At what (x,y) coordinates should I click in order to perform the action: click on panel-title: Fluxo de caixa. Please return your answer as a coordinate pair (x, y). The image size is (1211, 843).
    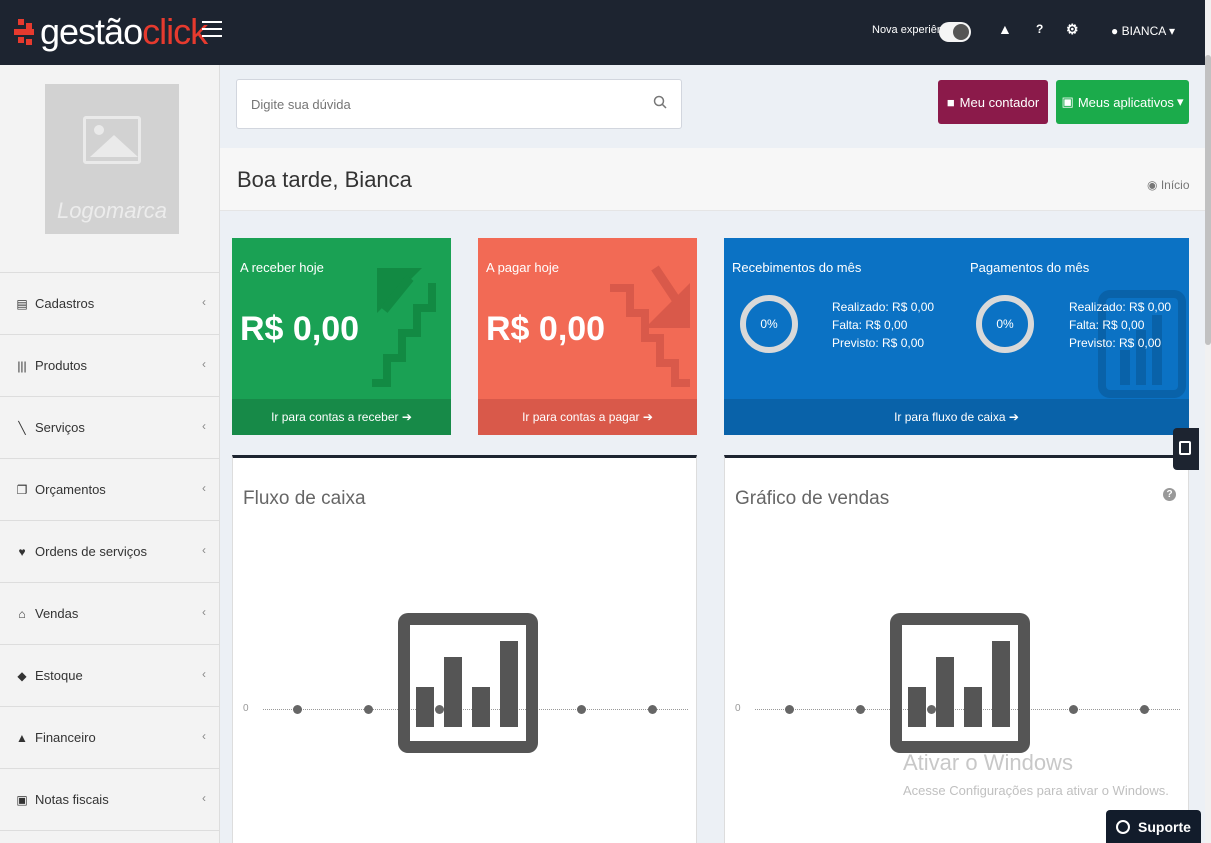
    Looking at the image, I should click on (304, 498).